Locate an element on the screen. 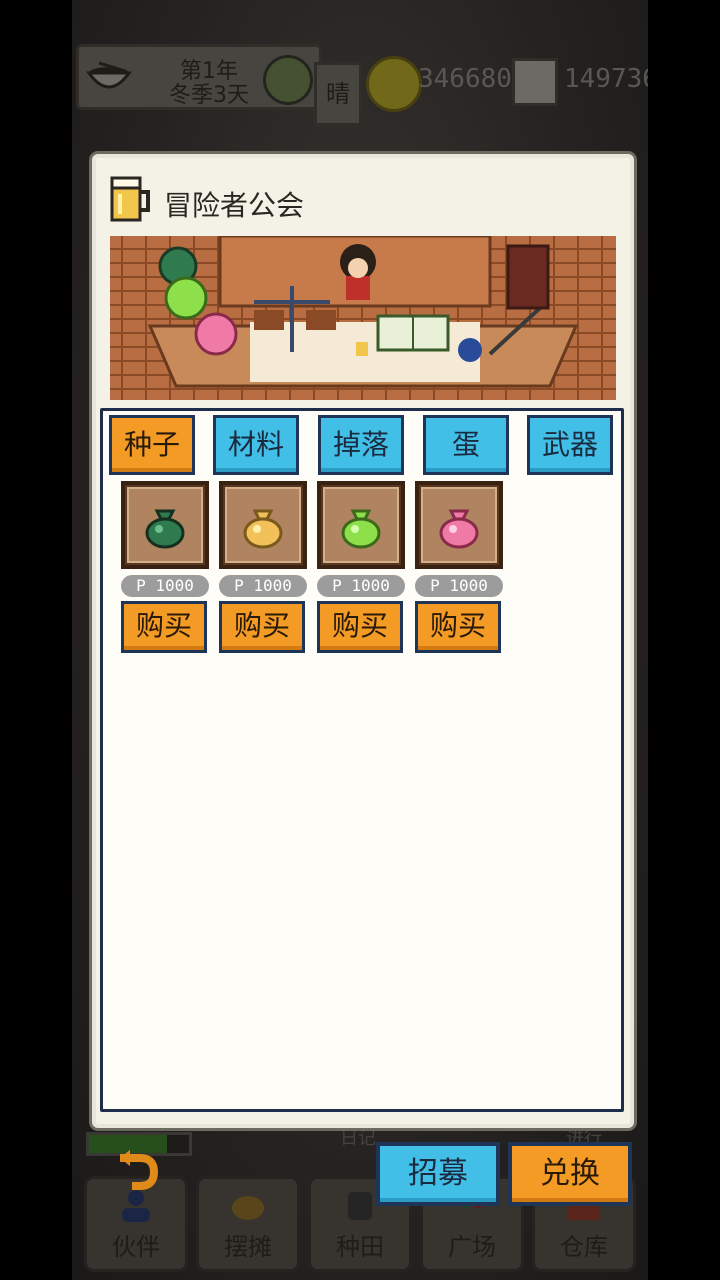 The image size is (720, 1280). pink-seed-bag-icon is located at coordinates (459, 529).